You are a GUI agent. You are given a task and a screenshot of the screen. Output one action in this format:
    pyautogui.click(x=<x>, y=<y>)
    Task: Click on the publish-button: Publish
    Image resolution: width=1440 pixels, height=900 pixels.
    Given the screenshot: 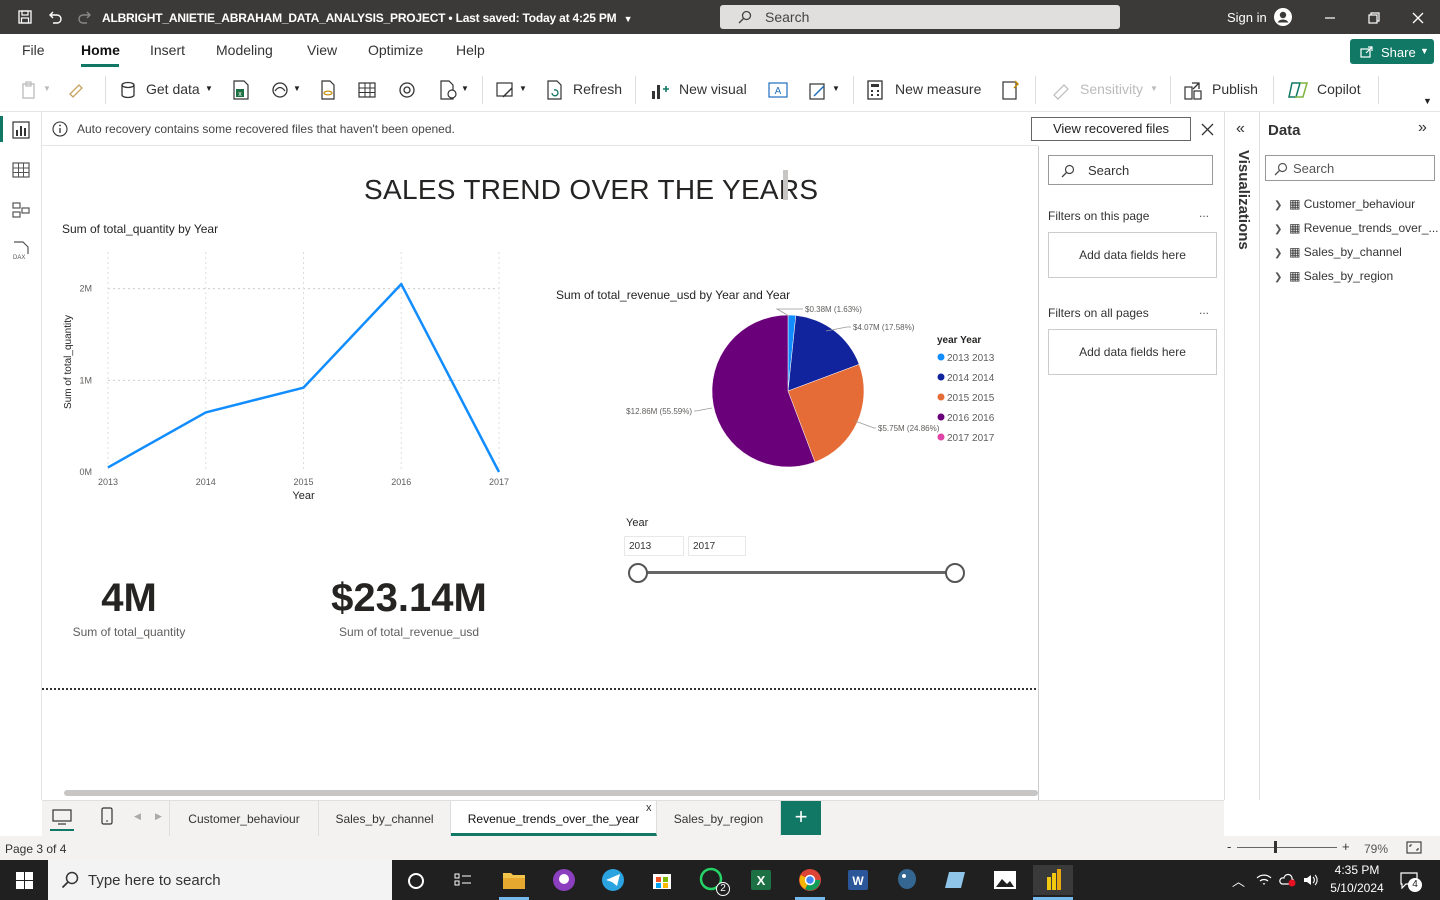 What is the action you would take?
    pyautogui.click(x=1235, y=89)
    